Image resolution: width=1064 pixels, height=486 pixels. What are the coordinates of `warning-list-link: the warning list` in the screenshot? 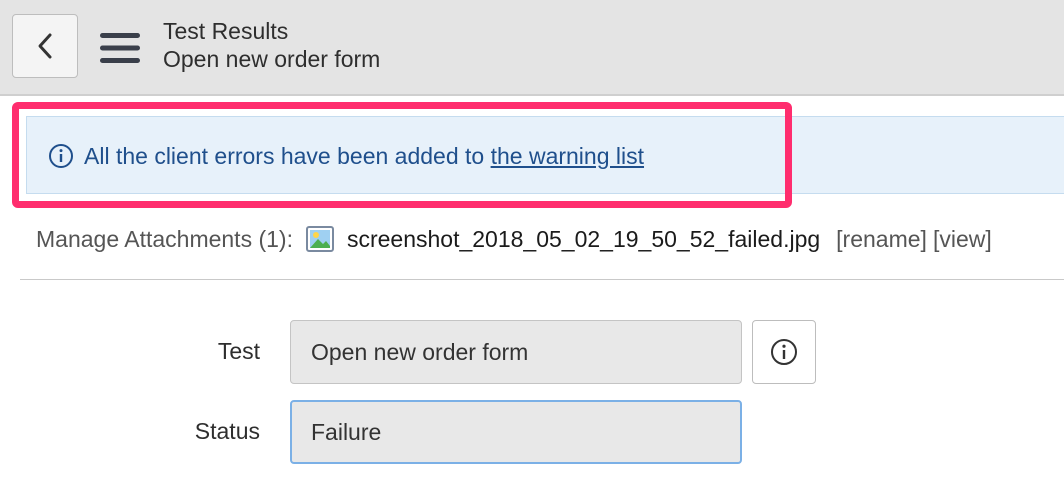 It's located at (567, 156).